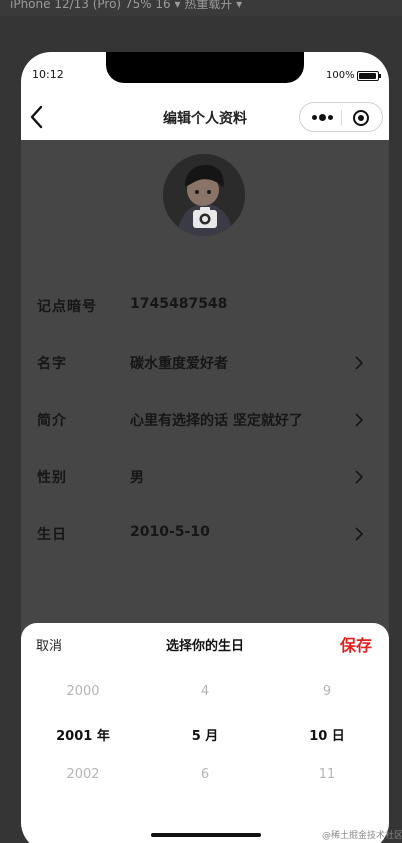 Image resolution: width=402 pixels, height=843 pixels. What do you see at coordinates (327, 734) in the screenshot?
I see `day-option-selected: 10 日` at bounding box center [327, 734].